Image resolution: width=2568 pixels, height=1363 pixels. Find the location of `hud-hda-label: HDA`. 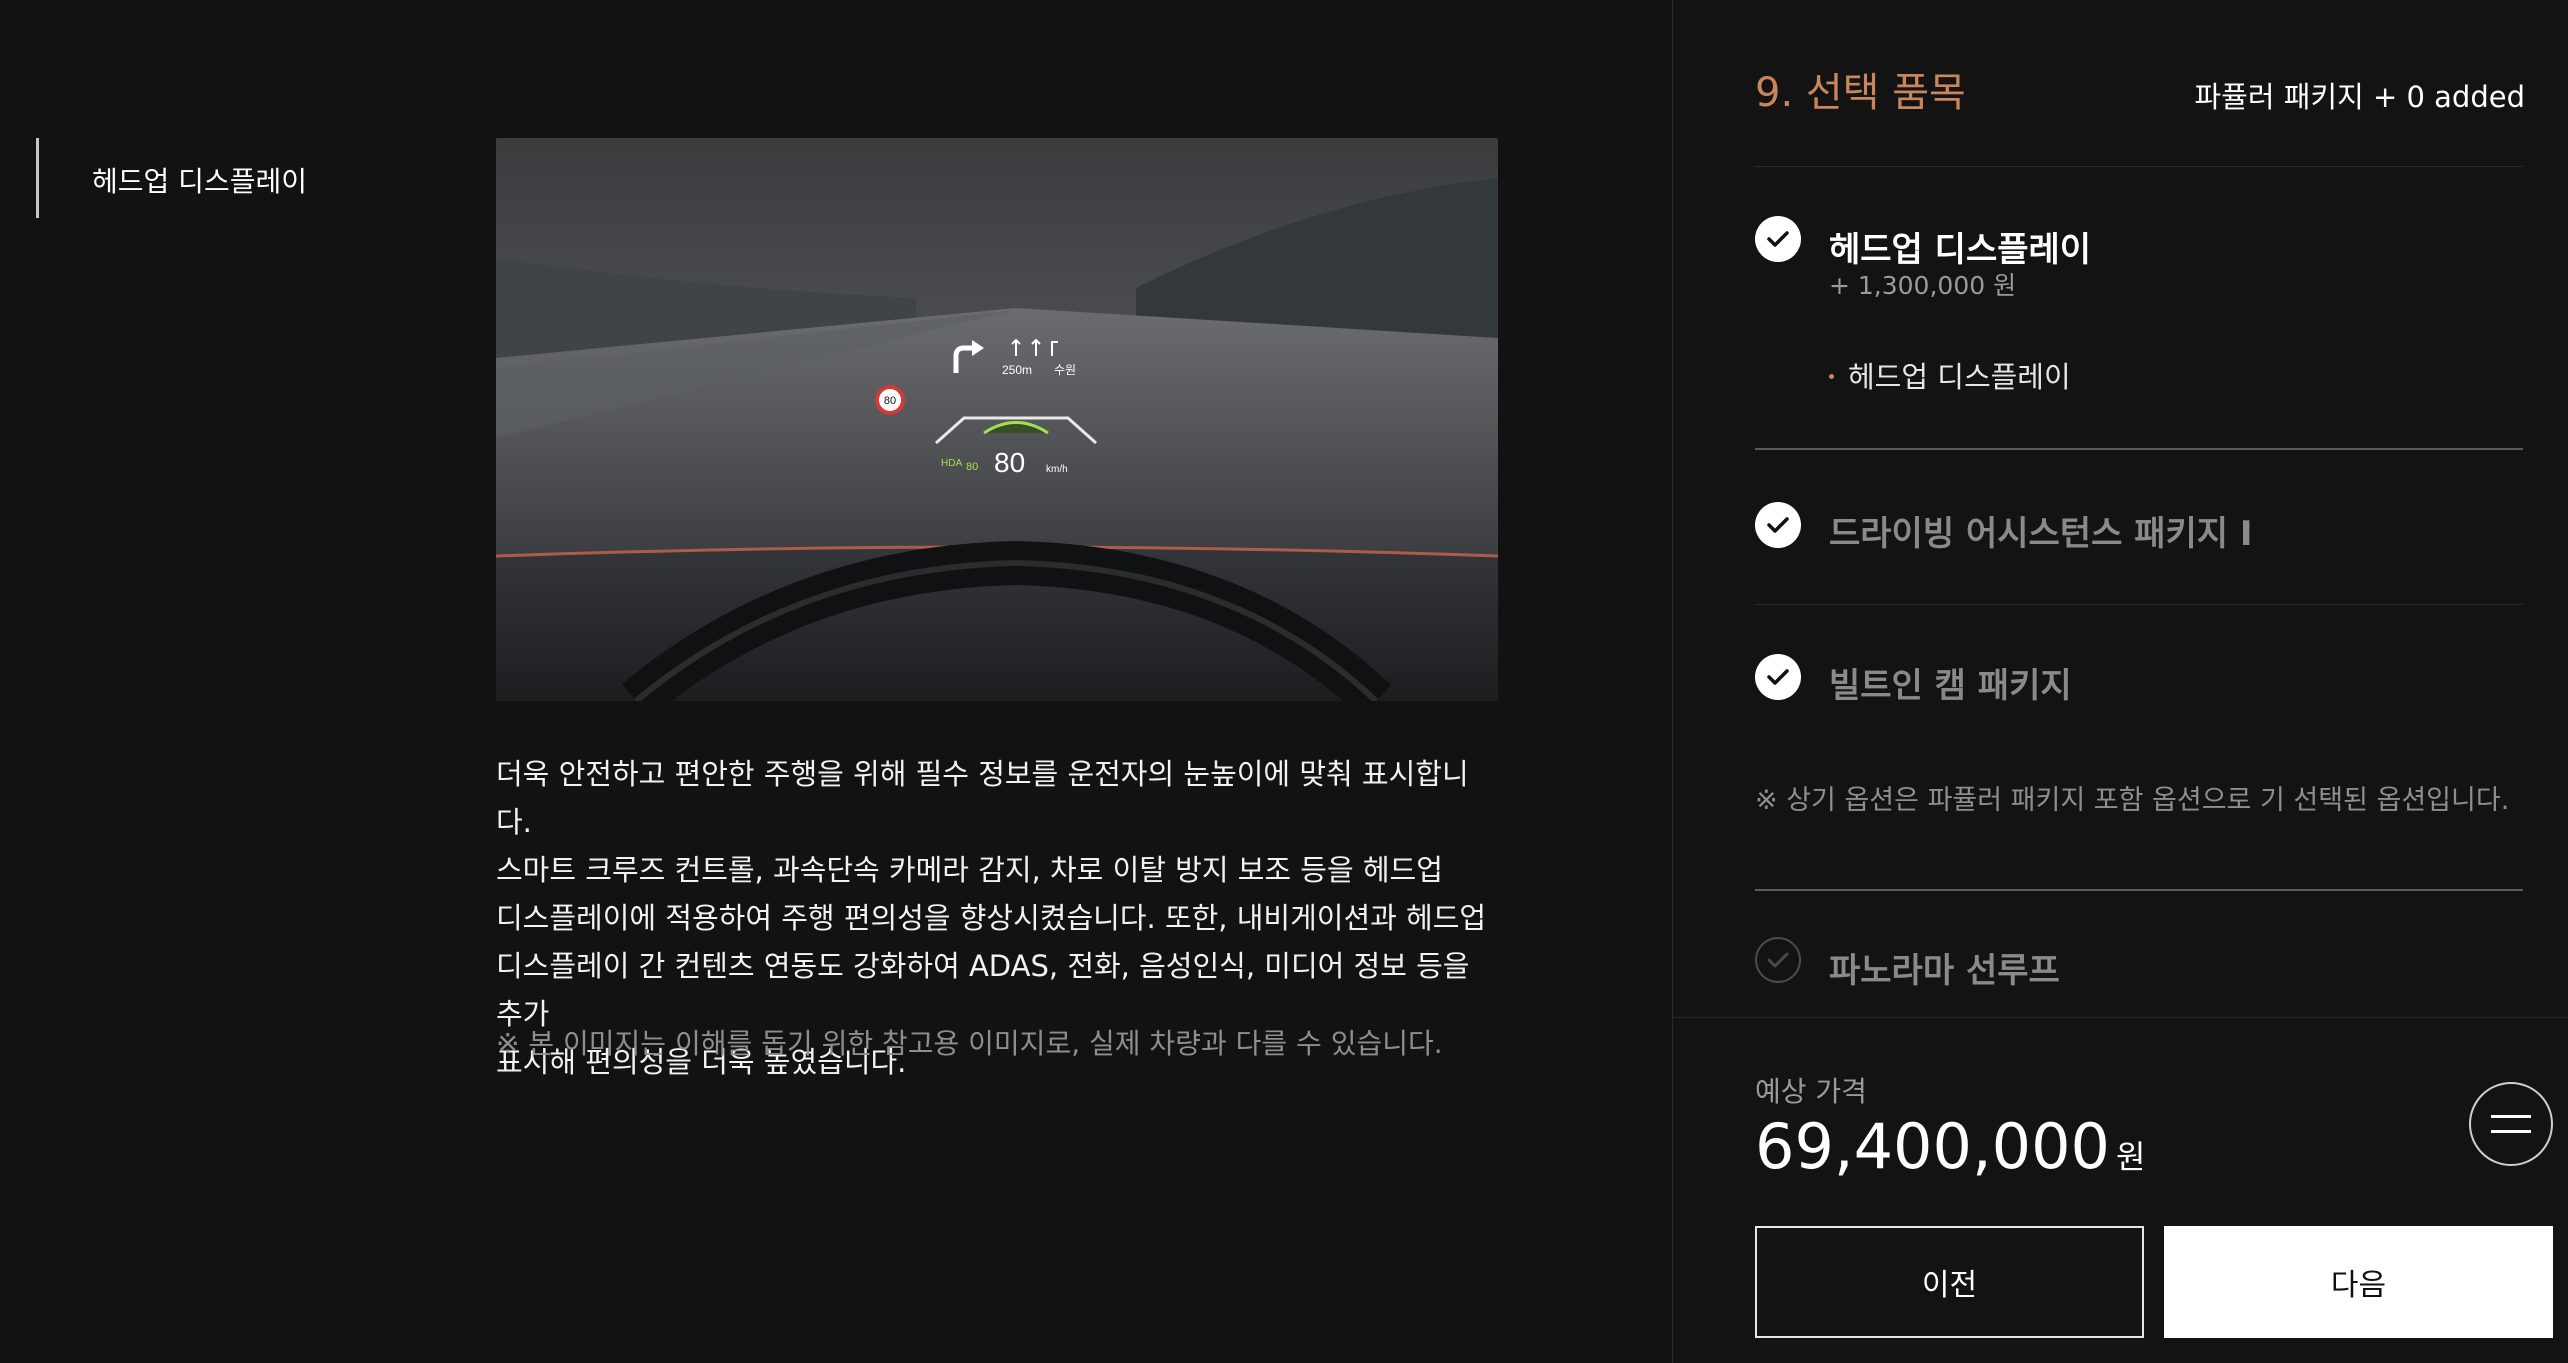

hud-hda-label: HDA is located at coordinates (951, 463).